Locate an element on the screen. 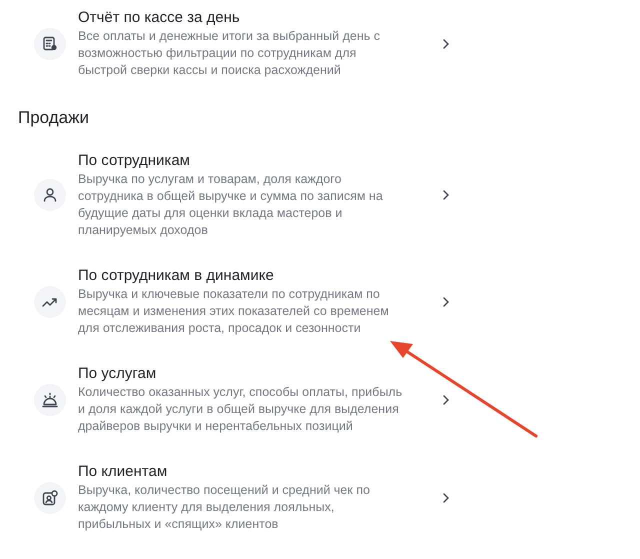  report-item: По сотрудникам Выручка по услугам и товарам, доля каждого сотрудника в общей выручке и сумма по записям на будущие даты для оценки вклада мастеров и планируемых доходов is located at coordinates (225, 195).